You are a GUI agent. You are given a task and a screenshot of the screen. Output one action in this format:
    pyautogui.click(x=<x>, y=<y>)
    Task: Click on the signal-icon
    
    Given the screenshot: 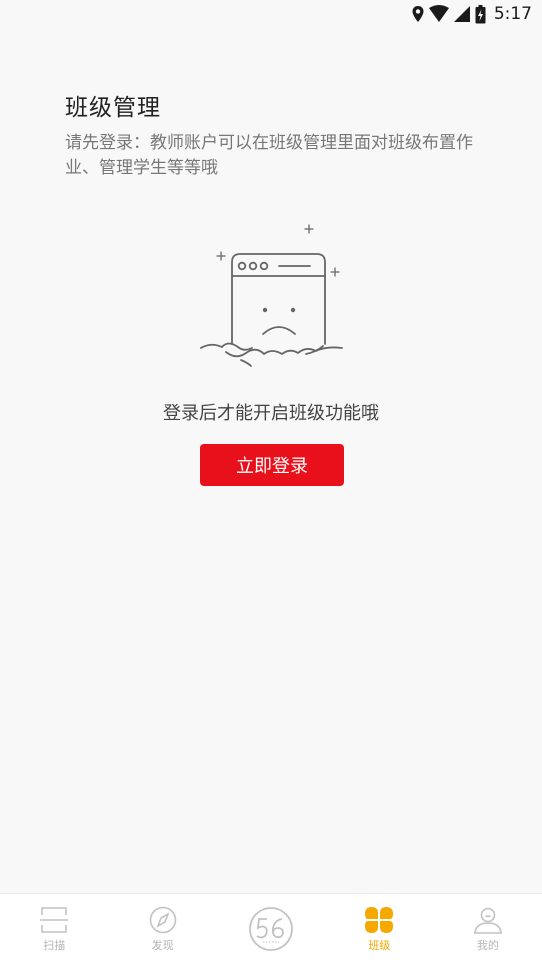 What is the action you would take?
    pyautogui.click(x=461, y=14)
    